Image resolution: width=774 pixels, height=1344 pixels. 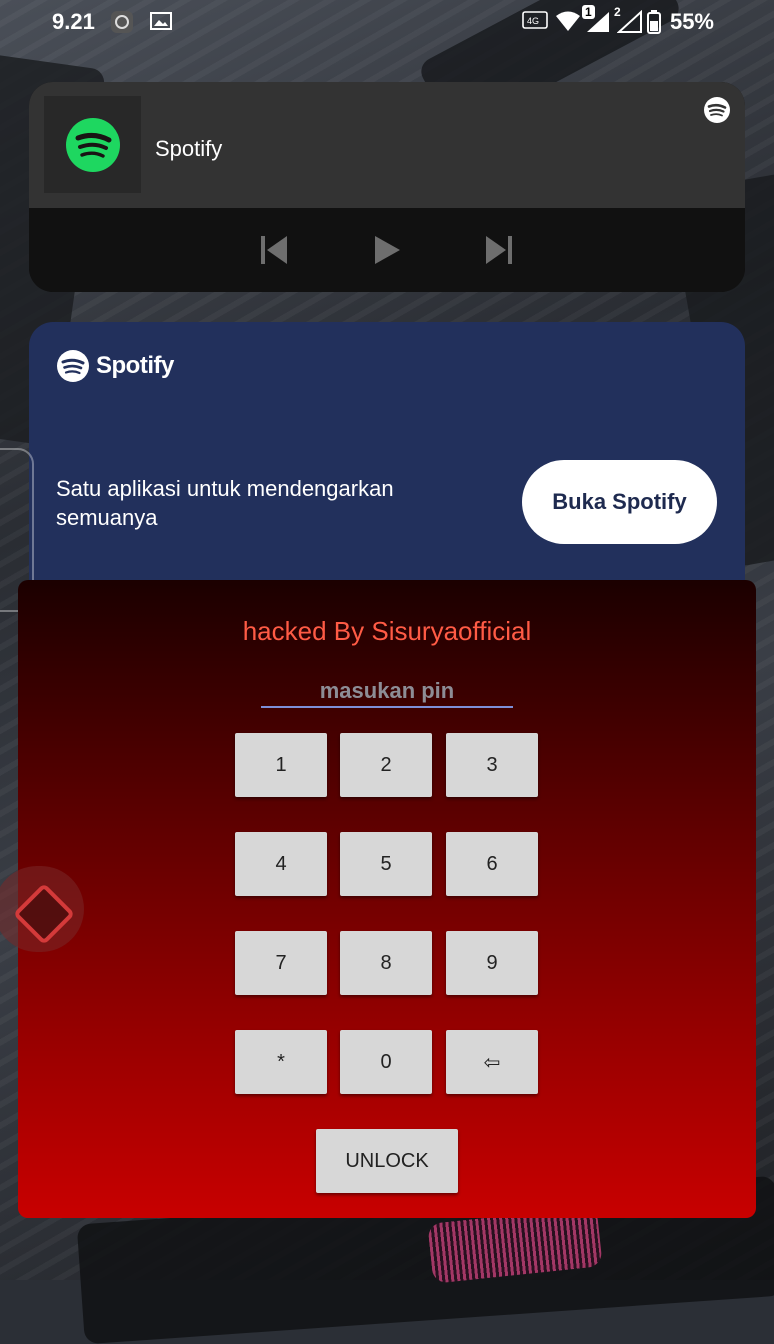 What do you see at coordinates (533, 21) in the screenshot?
I see `svg-text: 4G` at bounding box center [533, 21].